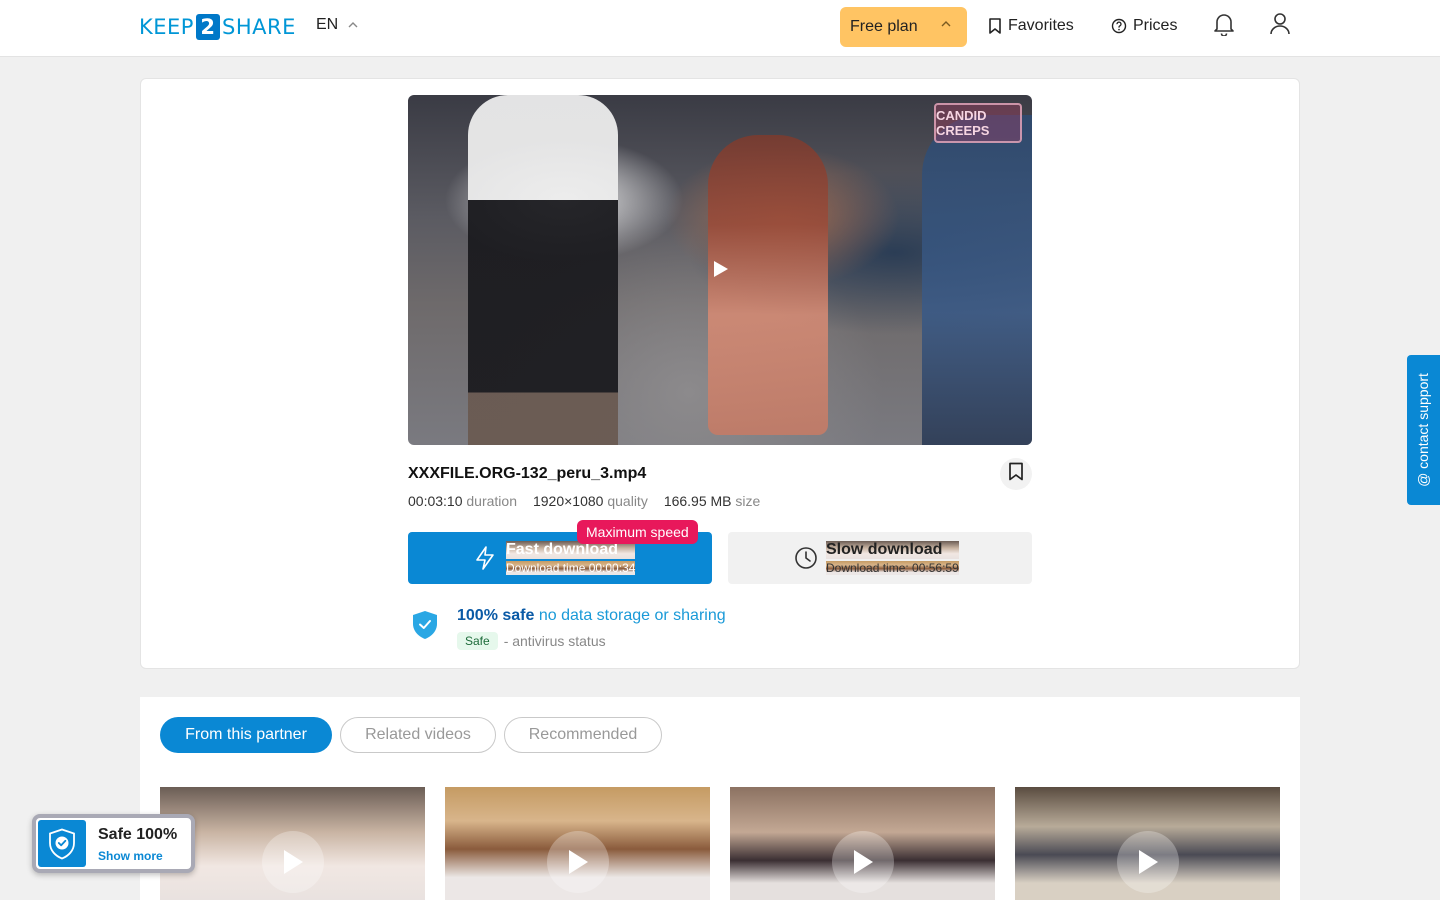 This screenshot has height=900, width=1440. What do you see at coordinates (712, 501) in the screenshot?
I see `size-info: 166.95 MB size` at bounding box center [712, 501].